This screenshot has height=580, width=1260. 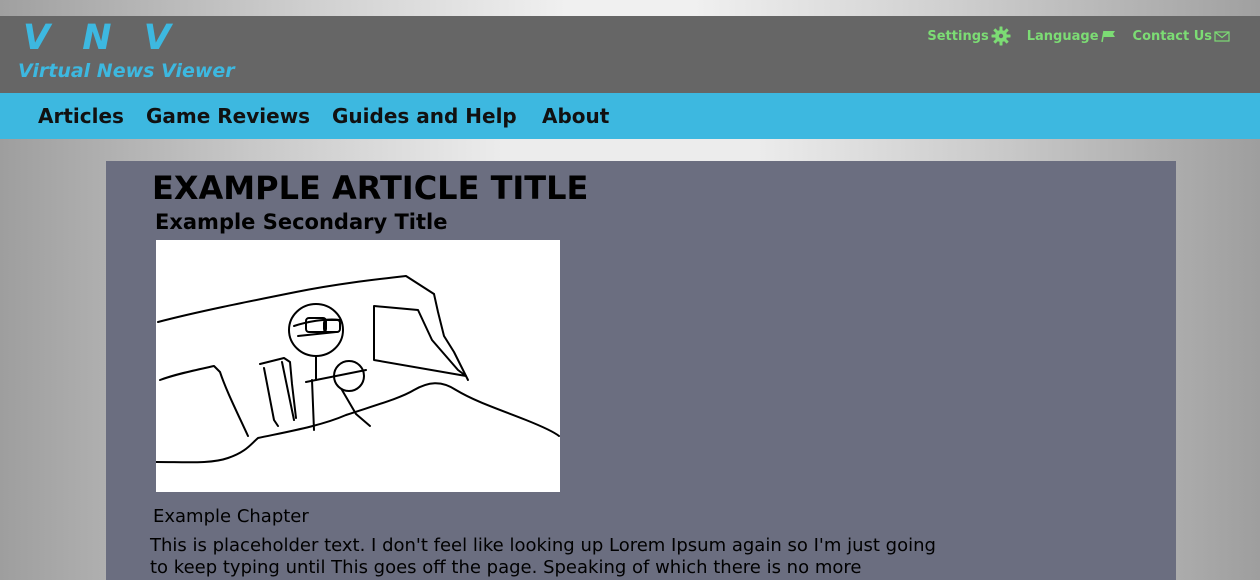 What do you see at coordinates (1107, 36) in the screenshot?
I see `flag-icon` at bounding box center [1107, 36].